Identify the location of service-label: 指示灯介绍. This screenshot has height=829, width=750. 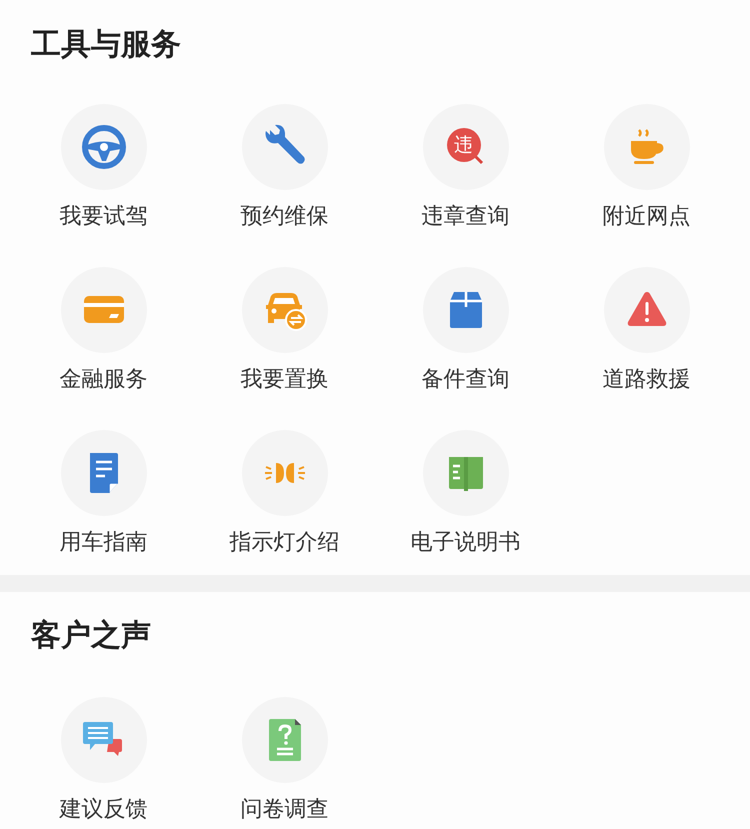
(285, 542).